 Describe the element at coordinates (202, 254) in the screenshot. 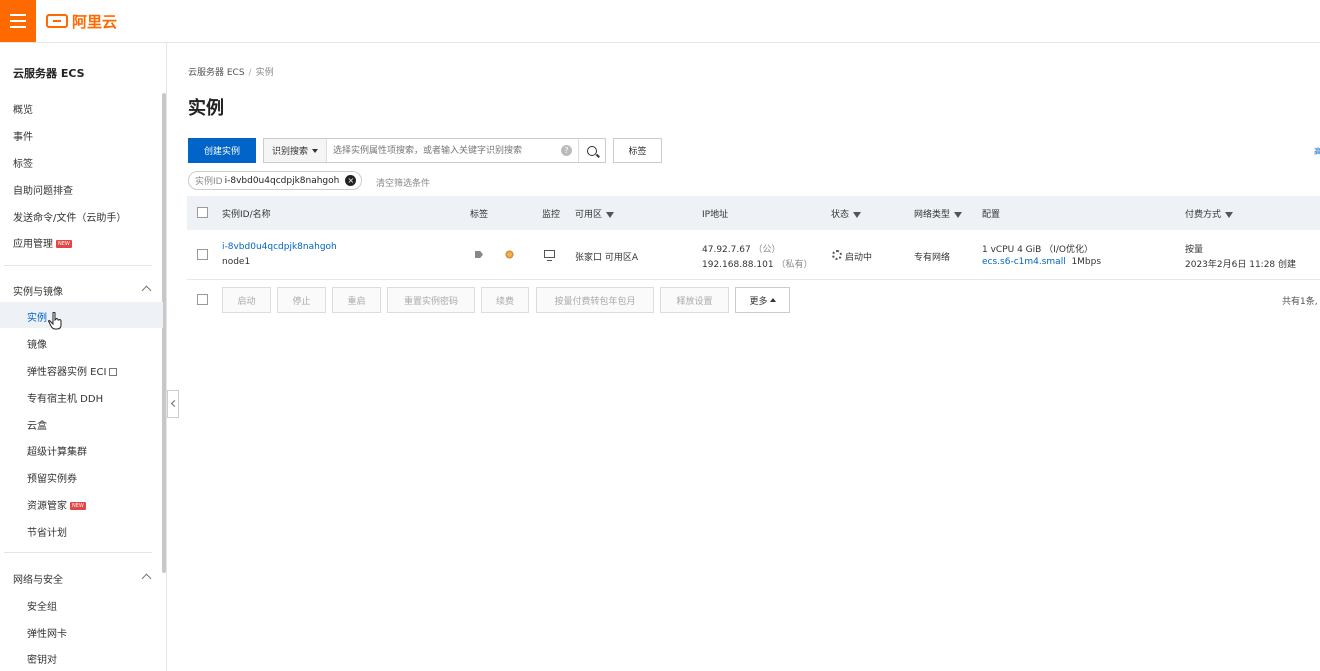

I see `row-checkbox` at that location.